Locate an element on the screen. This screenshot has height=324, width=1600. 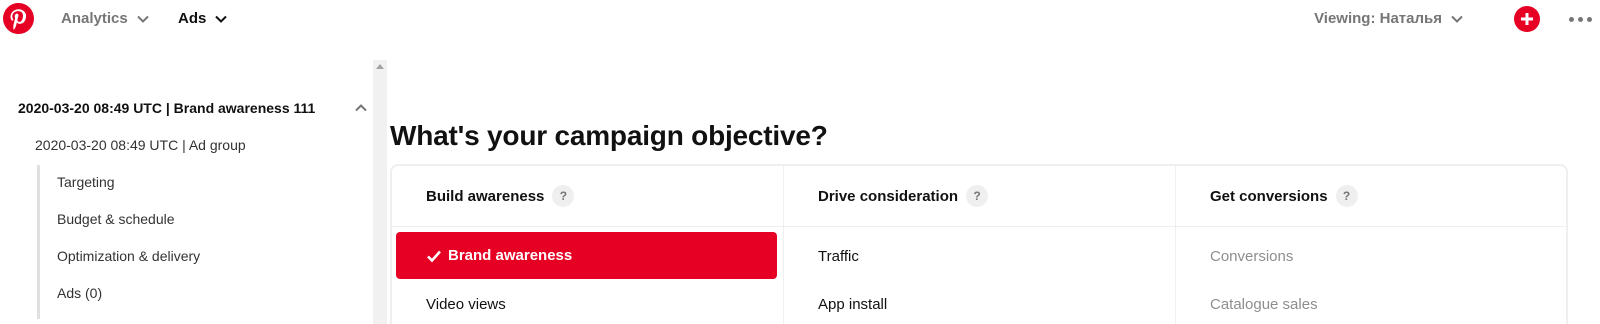
column-header-label: Get conversions is located at coordinates (1269, 196).